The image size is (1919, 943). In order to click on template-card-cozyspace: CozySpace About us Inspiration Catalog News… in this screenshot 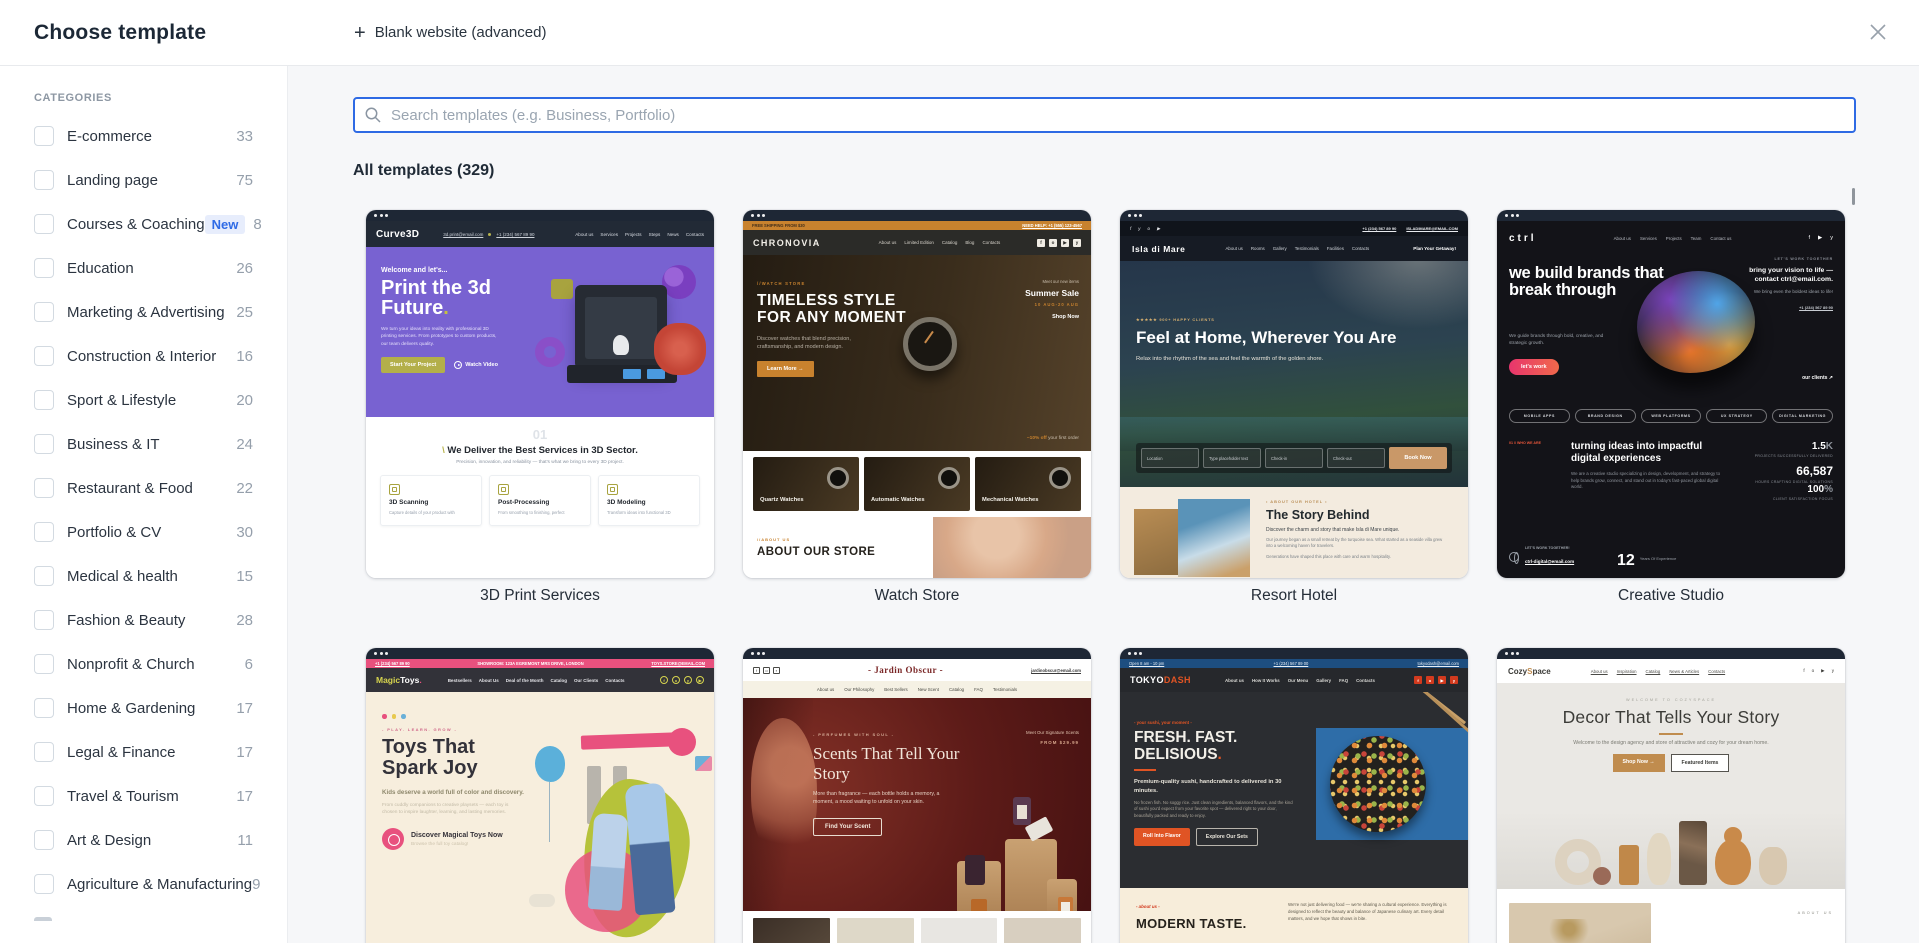, I will do `click(1671, 795)`.